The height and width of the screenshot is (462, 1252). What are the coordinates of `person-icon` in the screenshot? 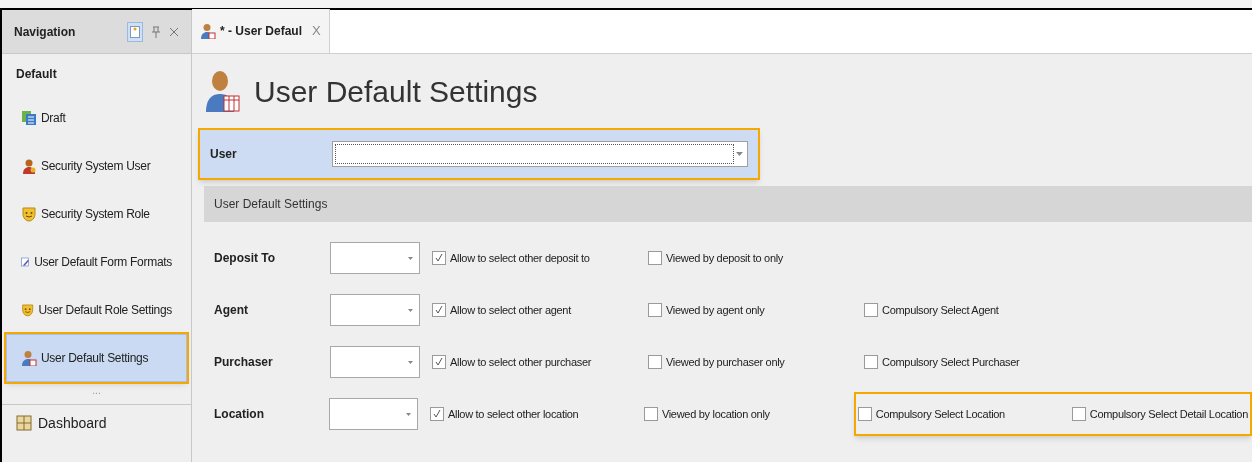 It's located at (29, 166).